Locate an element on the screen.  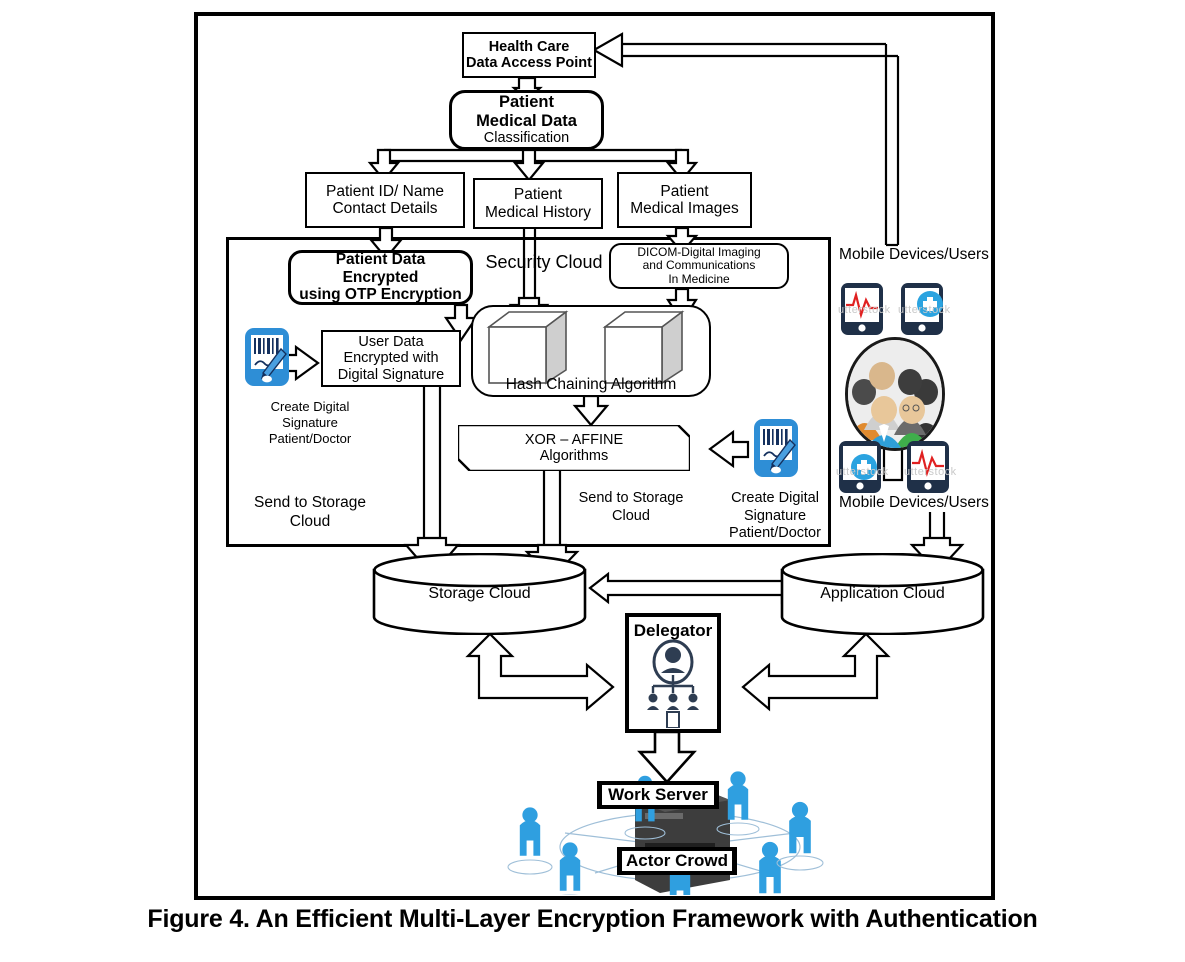
label-line: Health Care is located at coordinates (529, 46).